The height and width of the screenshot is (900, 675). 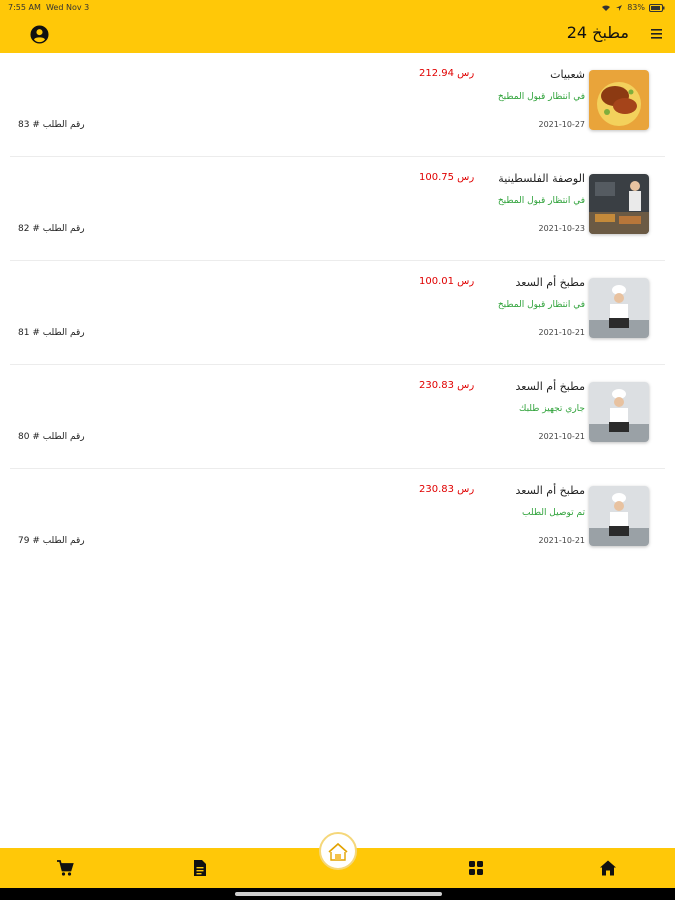 What do you see at coordinates (337, 34) in the screenshot?
I see `app-bar: مطبخ 24` at bounding box center [337, 34].